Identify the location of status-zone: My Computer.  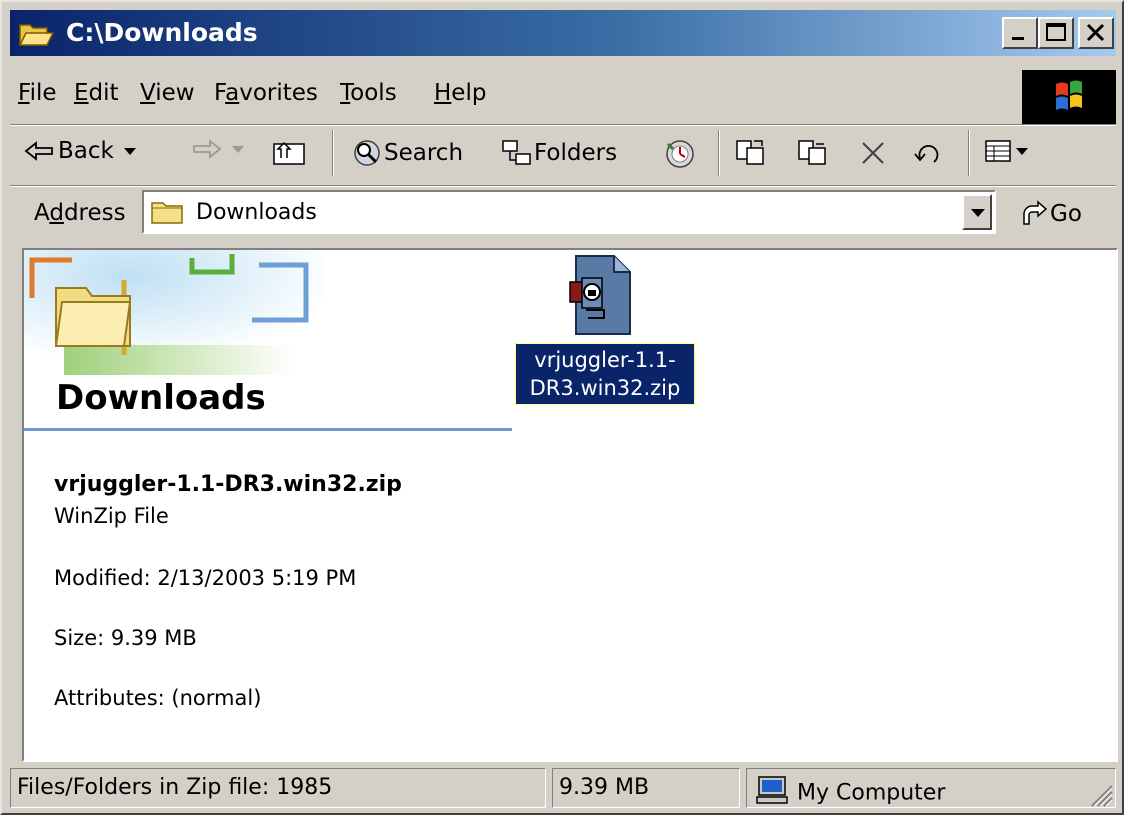
(931, 788).